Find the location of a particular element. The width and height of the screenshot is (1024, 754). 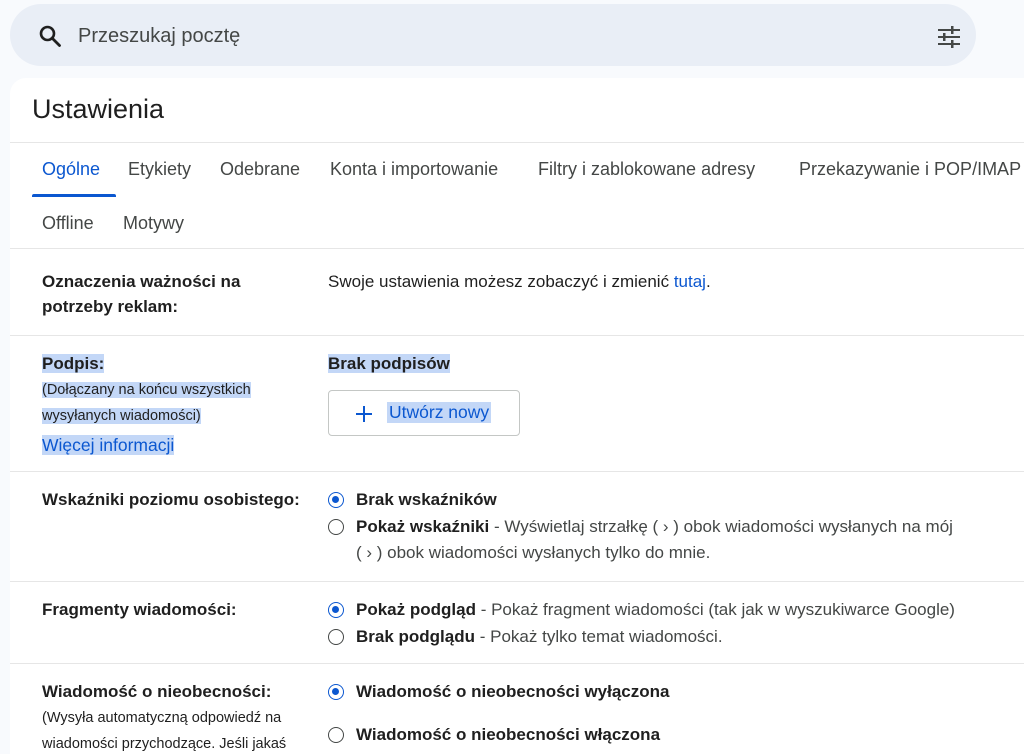

search-bar is located at coordinates (493, 35).